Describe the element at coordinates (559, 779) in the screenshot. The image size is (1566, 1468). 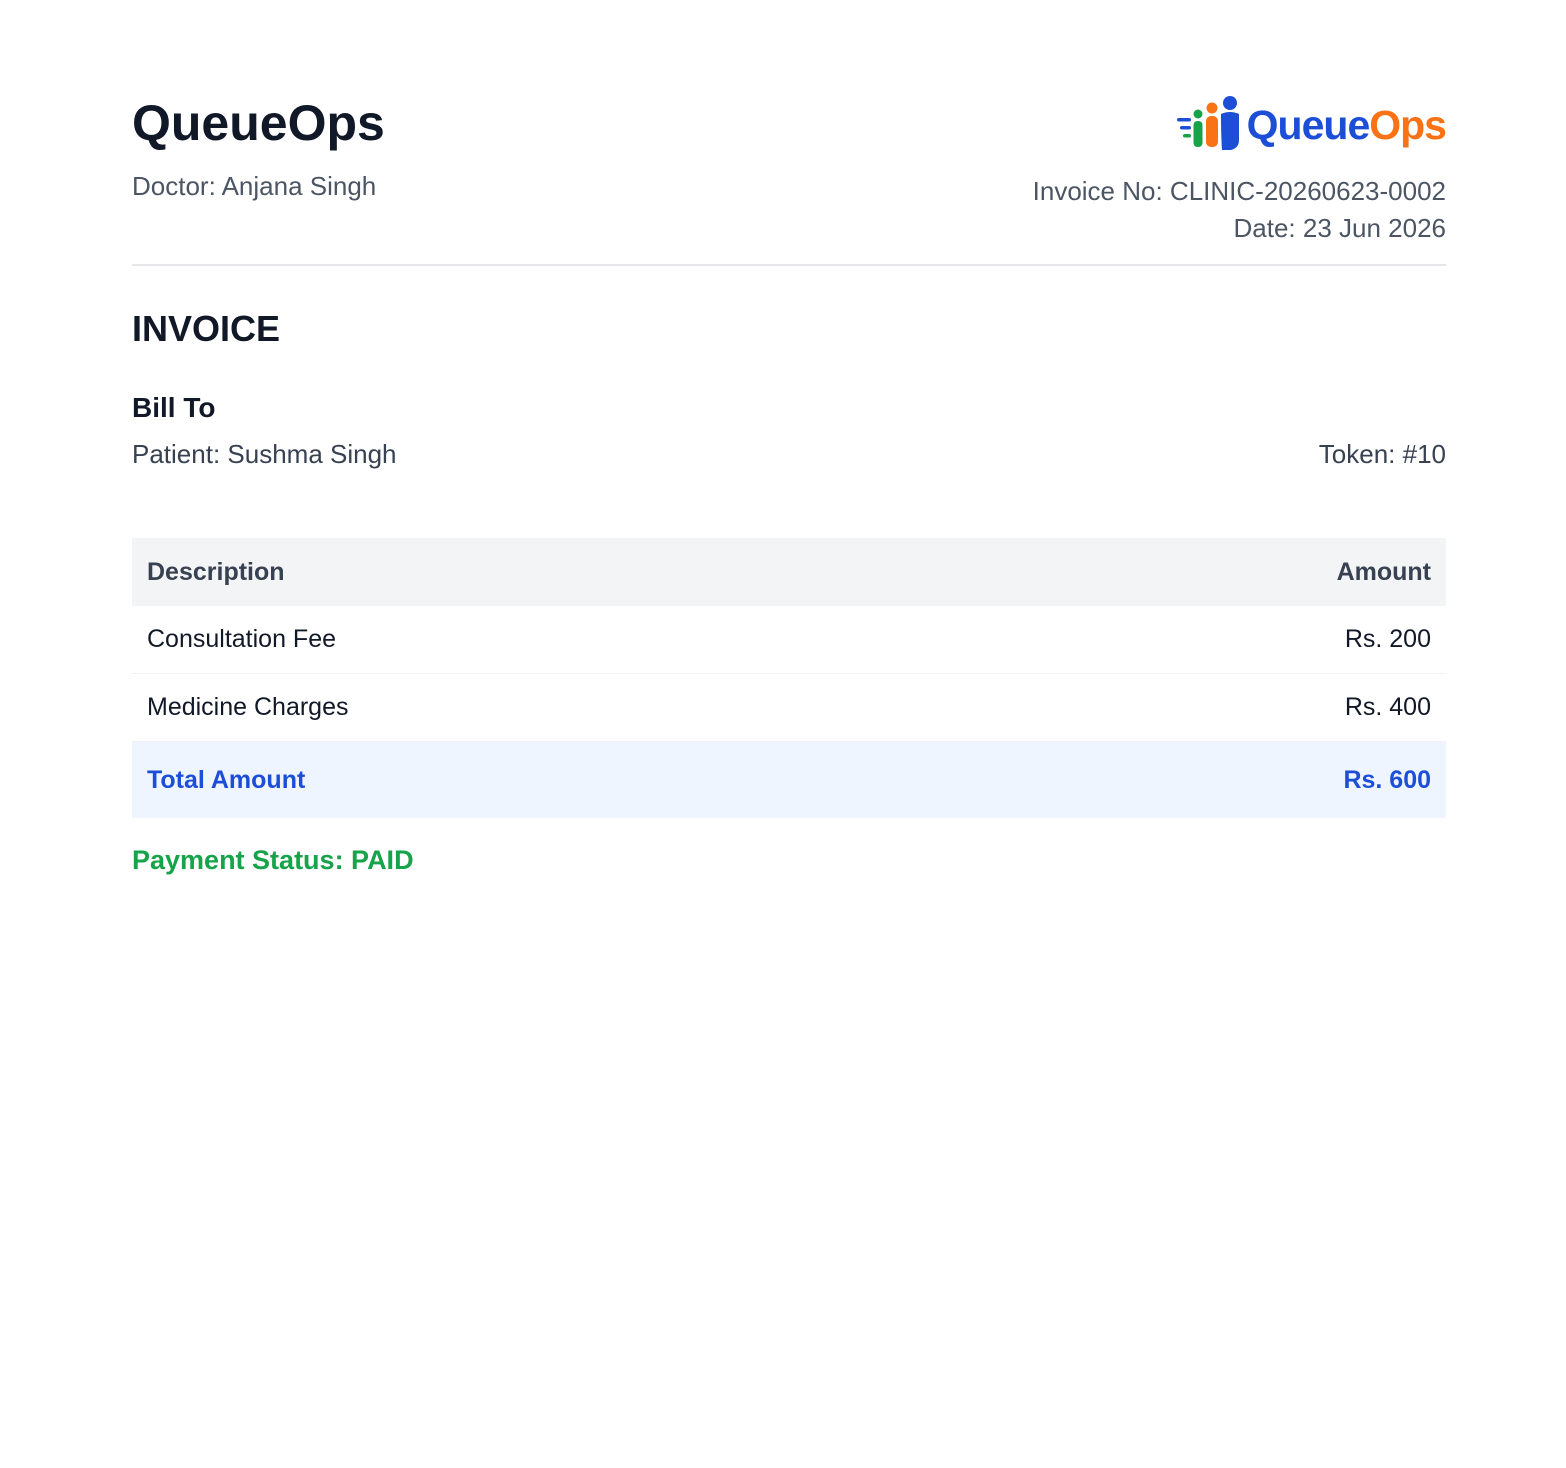
I see `total-label: Total Amount` at that location.